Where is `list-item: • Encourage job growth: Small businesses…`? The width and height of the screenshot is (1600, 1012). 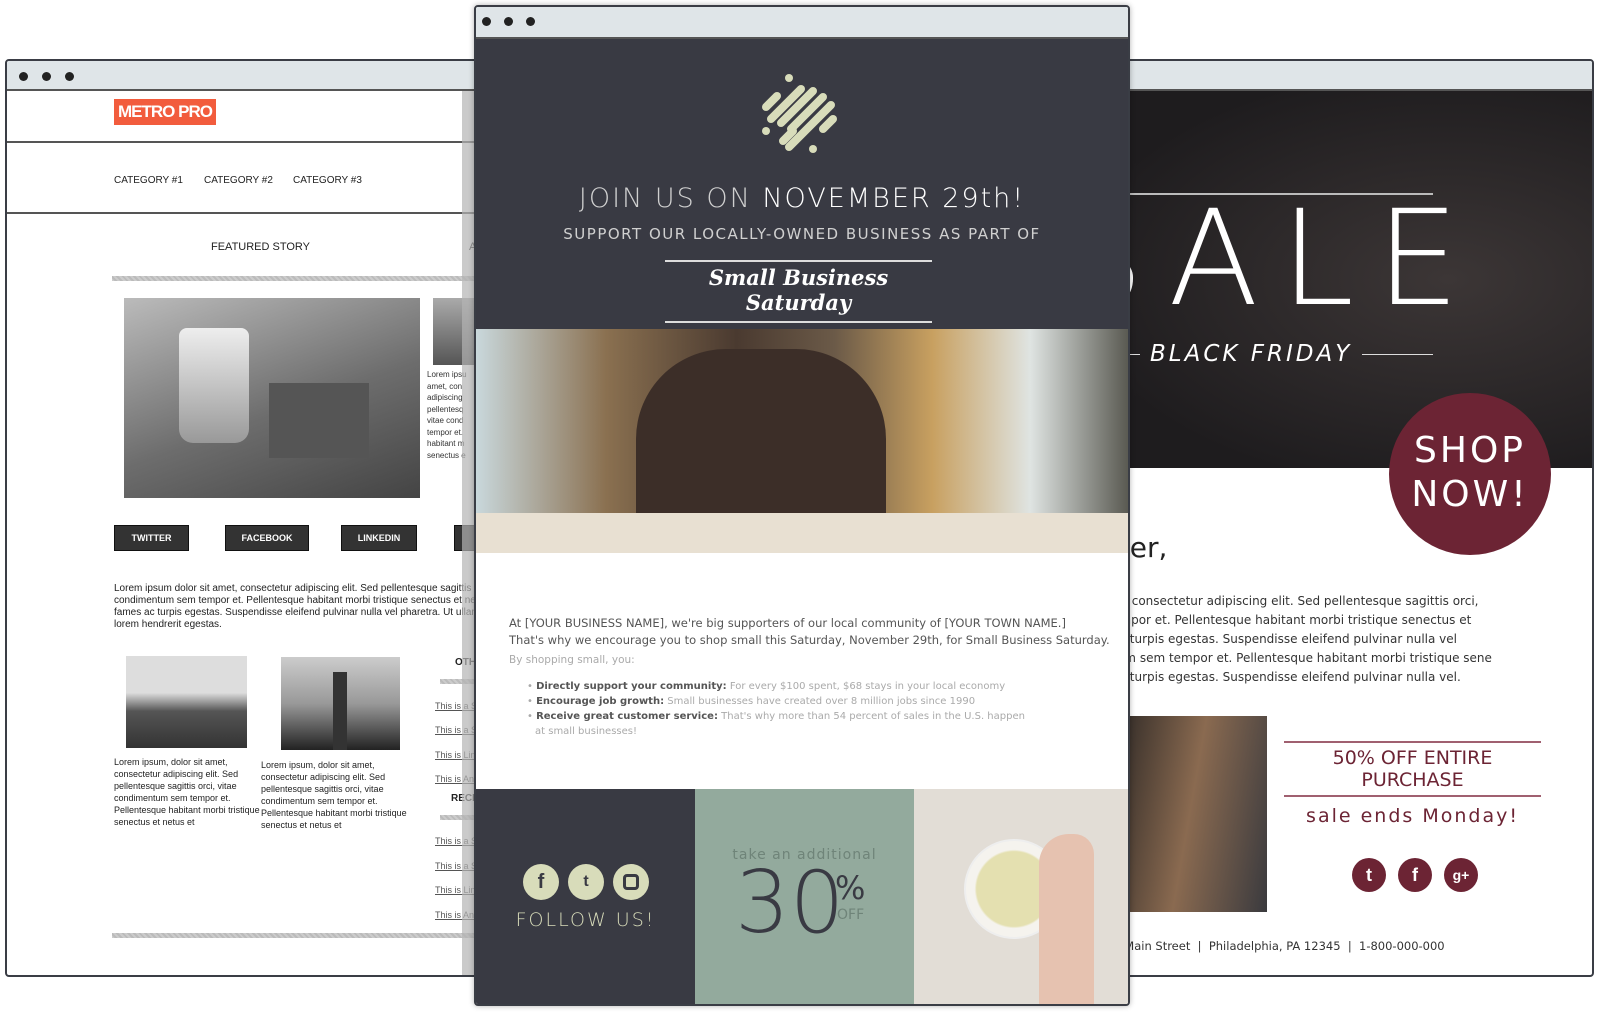
list-item: • Encourage job growth: Small businesses… is located at coordinates (751, 701).